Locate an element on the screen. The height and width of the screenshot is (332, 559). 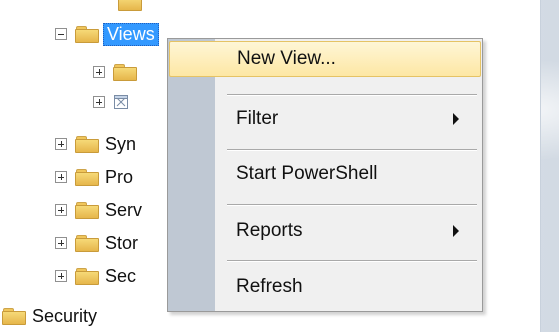
partial-folder-icon is located at coordinates (126, 5).